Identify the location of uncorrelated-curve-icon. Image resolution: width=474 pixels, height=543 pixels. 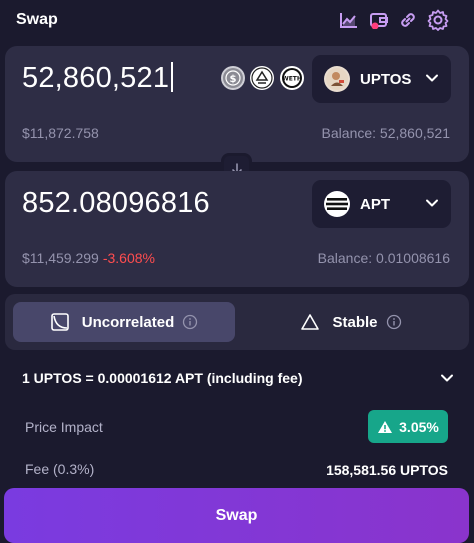
(60, 322).